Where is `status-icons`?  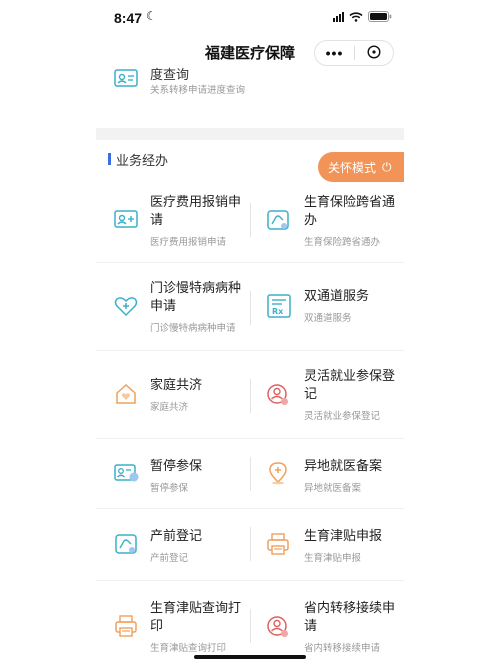 status-icons is located at coordinates (362, 16).